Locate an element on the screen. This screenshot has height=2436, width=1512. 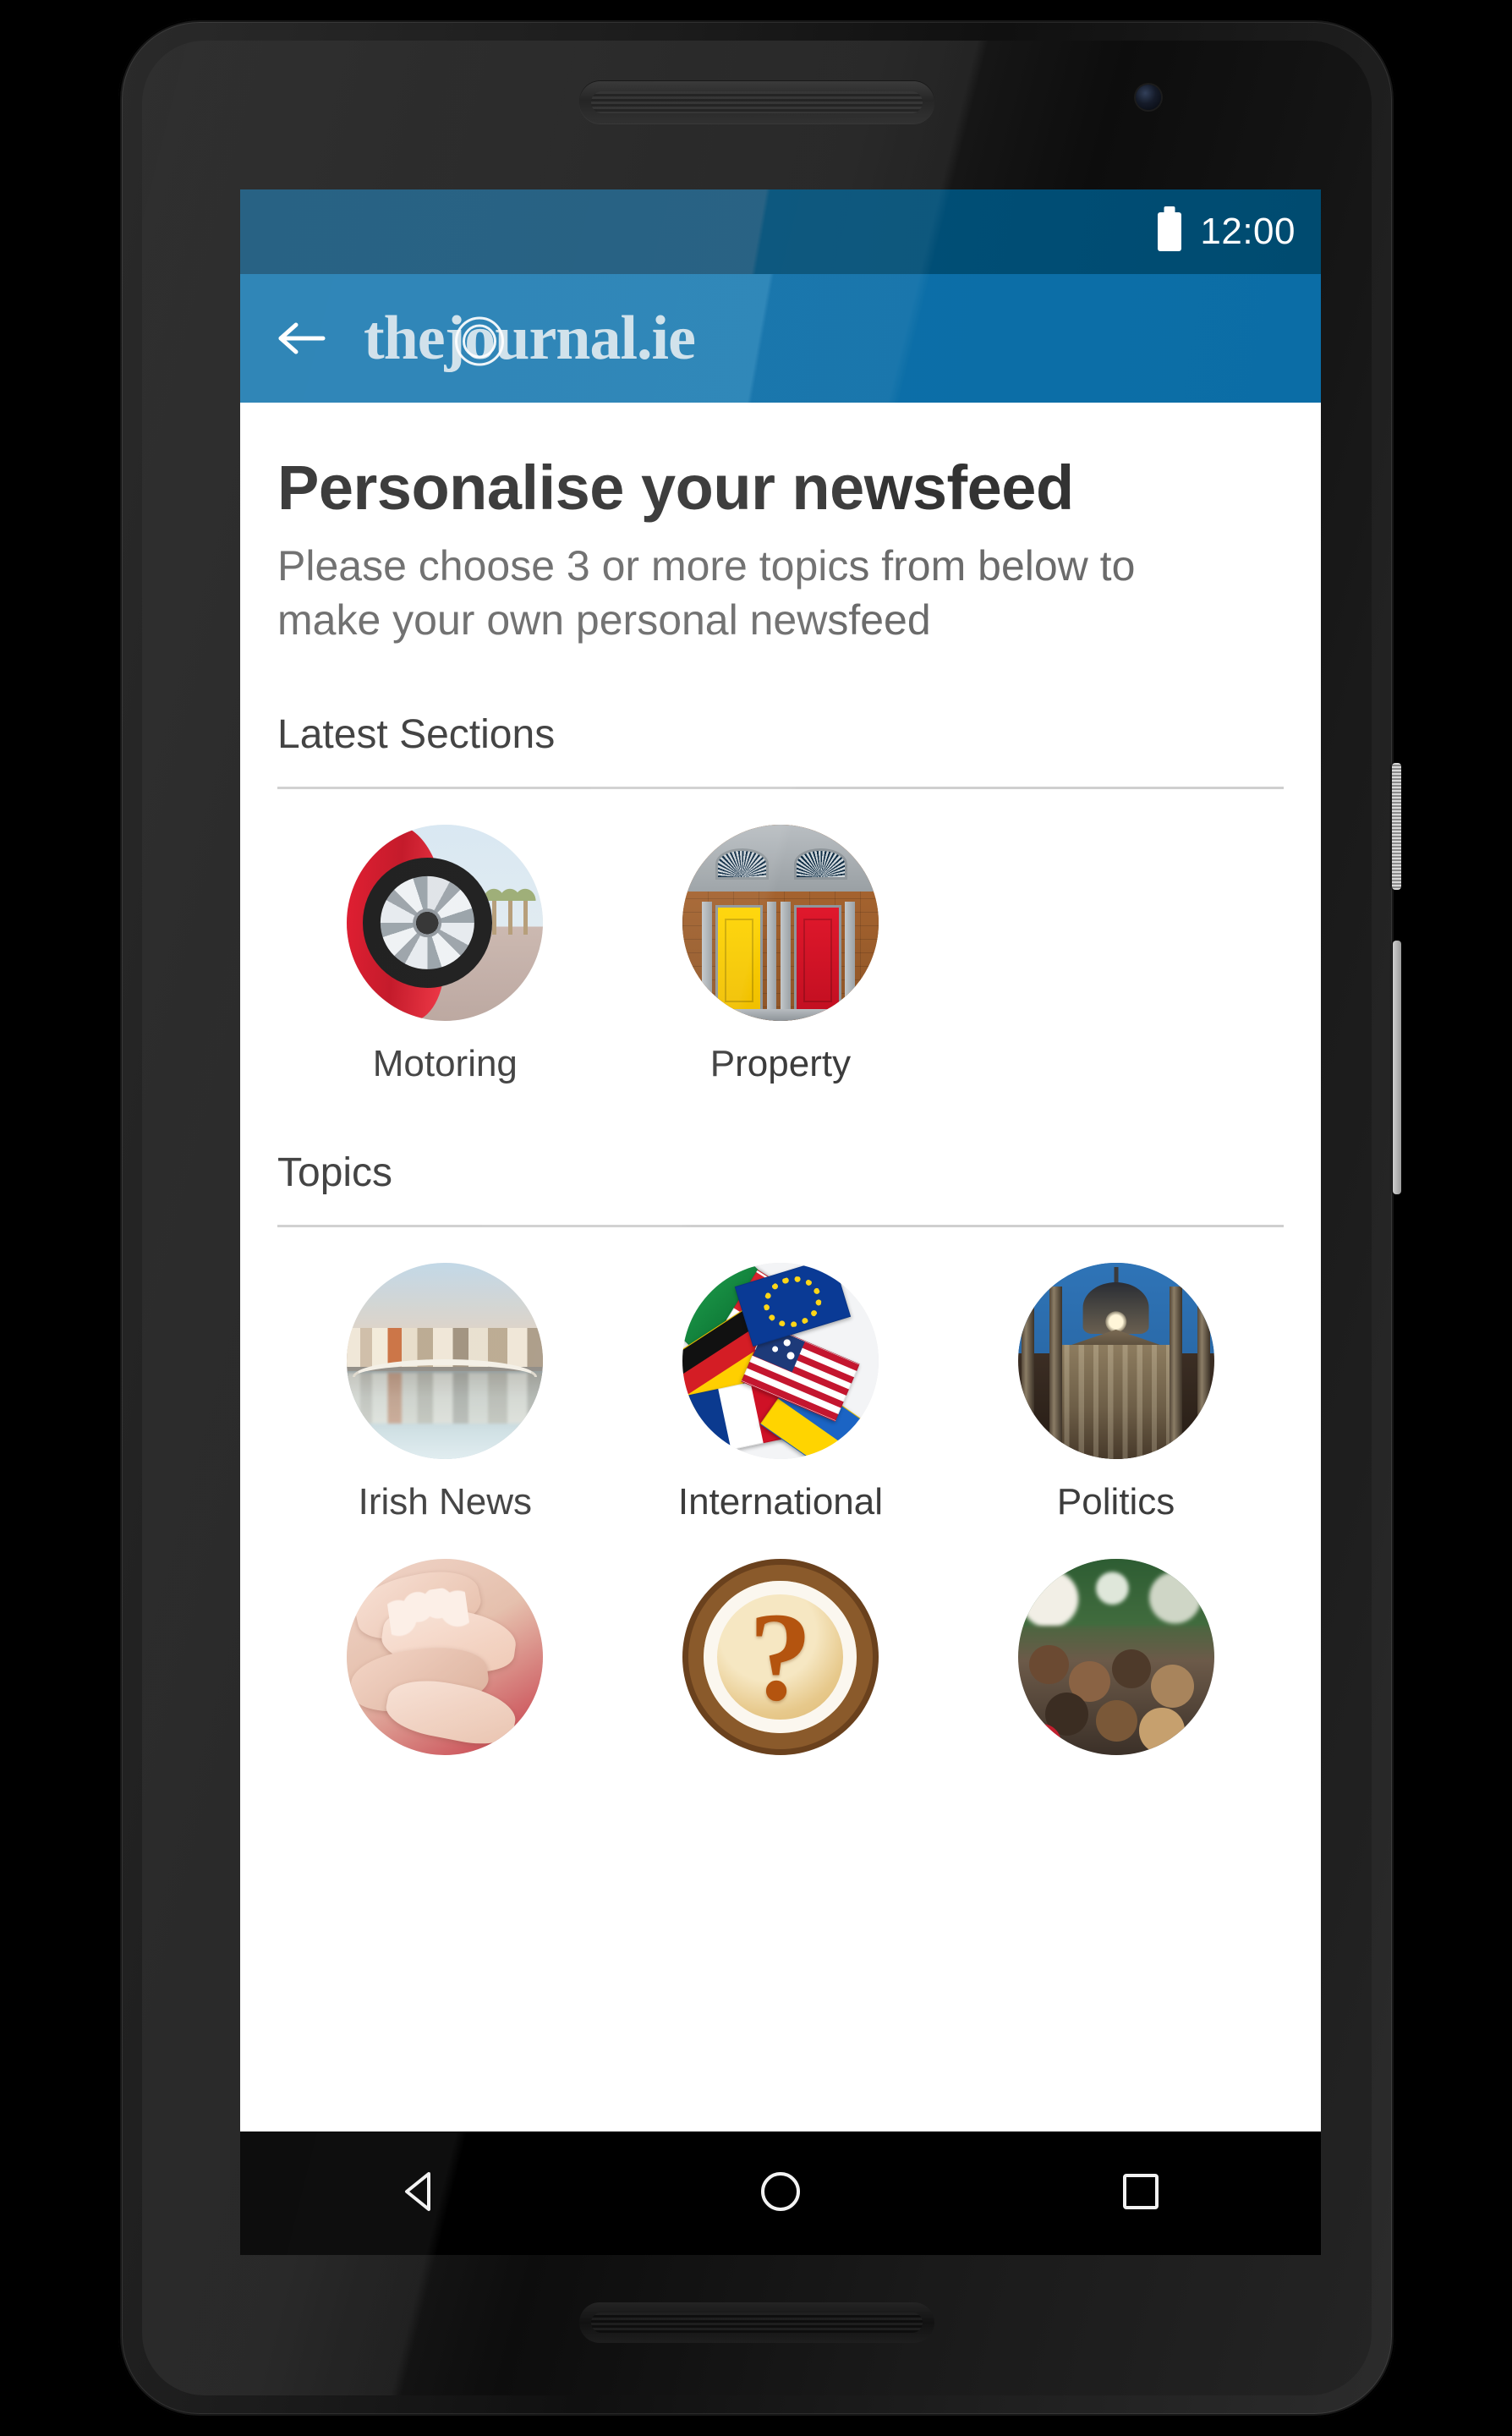
swirl-rings-icon is located at coordinates (480, 341).